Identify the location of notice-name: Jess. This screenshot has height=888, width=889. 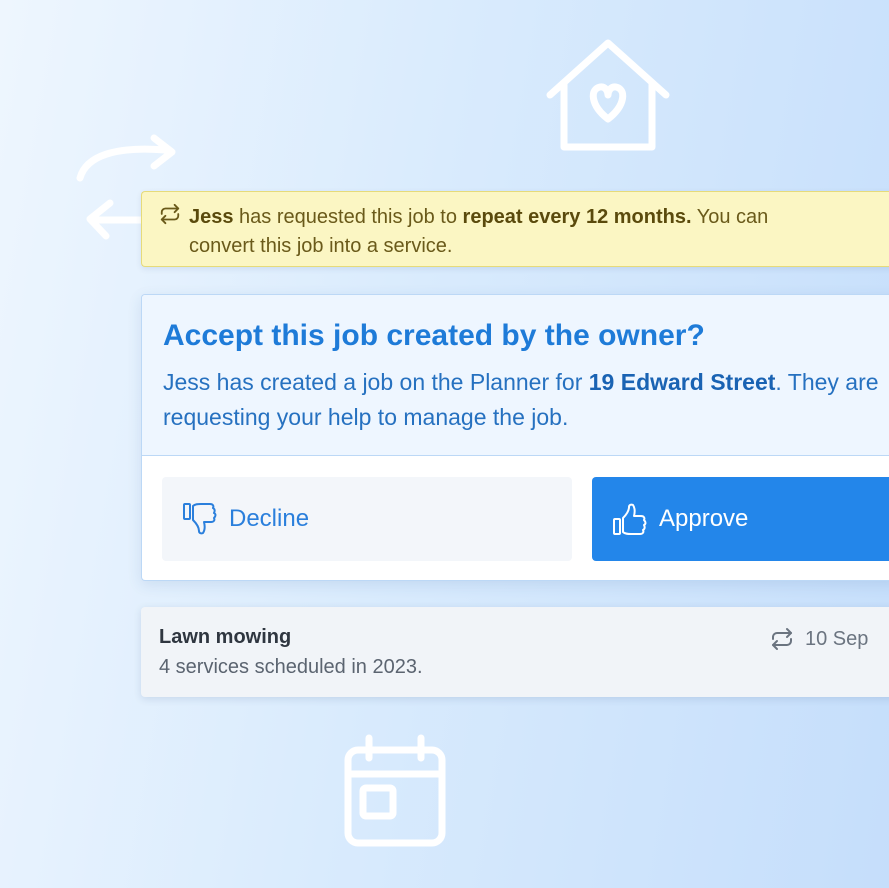
(211, 217).